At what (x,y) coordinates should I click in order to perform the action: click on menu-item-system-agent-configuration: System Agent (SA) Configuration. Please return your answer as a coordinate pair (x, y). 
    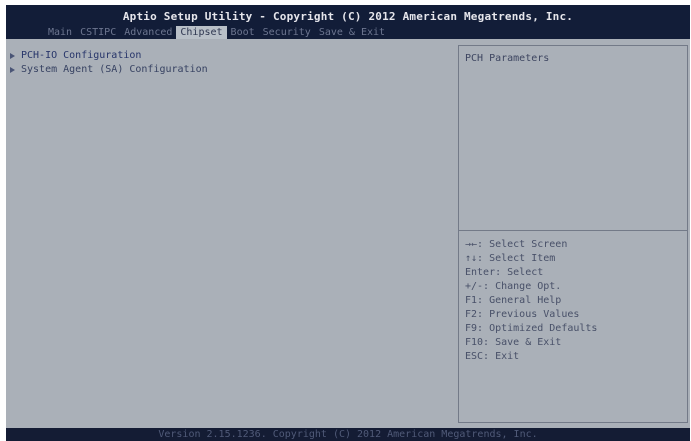
    Looking at the image, I should click on (109, 69).